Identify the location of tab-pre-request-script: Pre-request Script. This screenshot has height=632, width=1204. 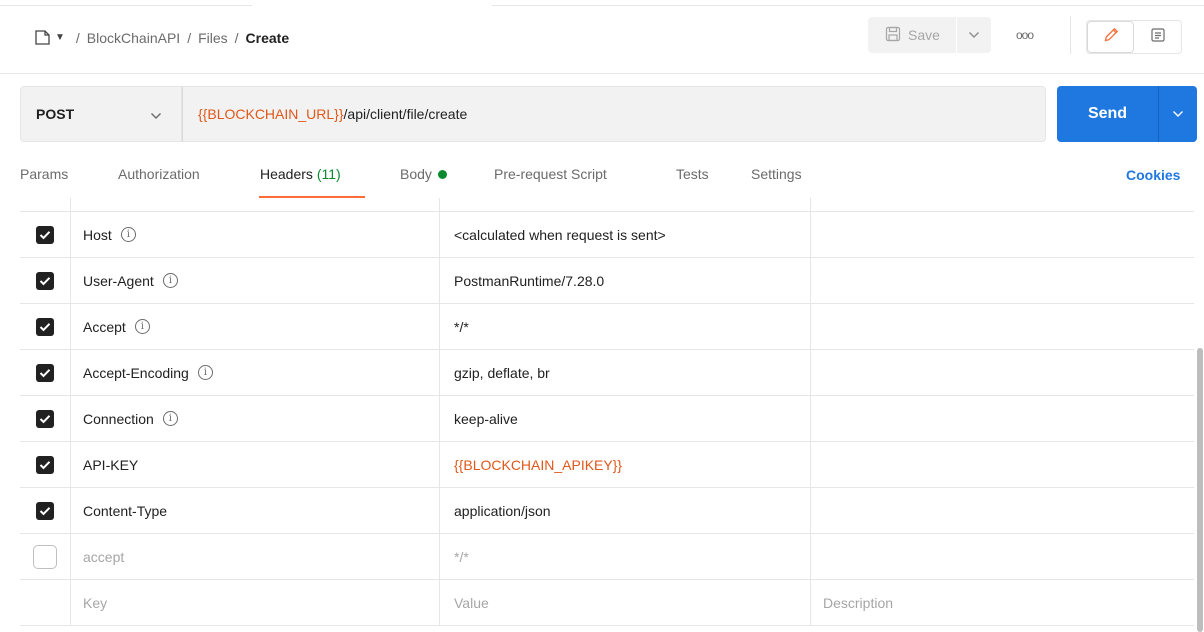
(550, 174).